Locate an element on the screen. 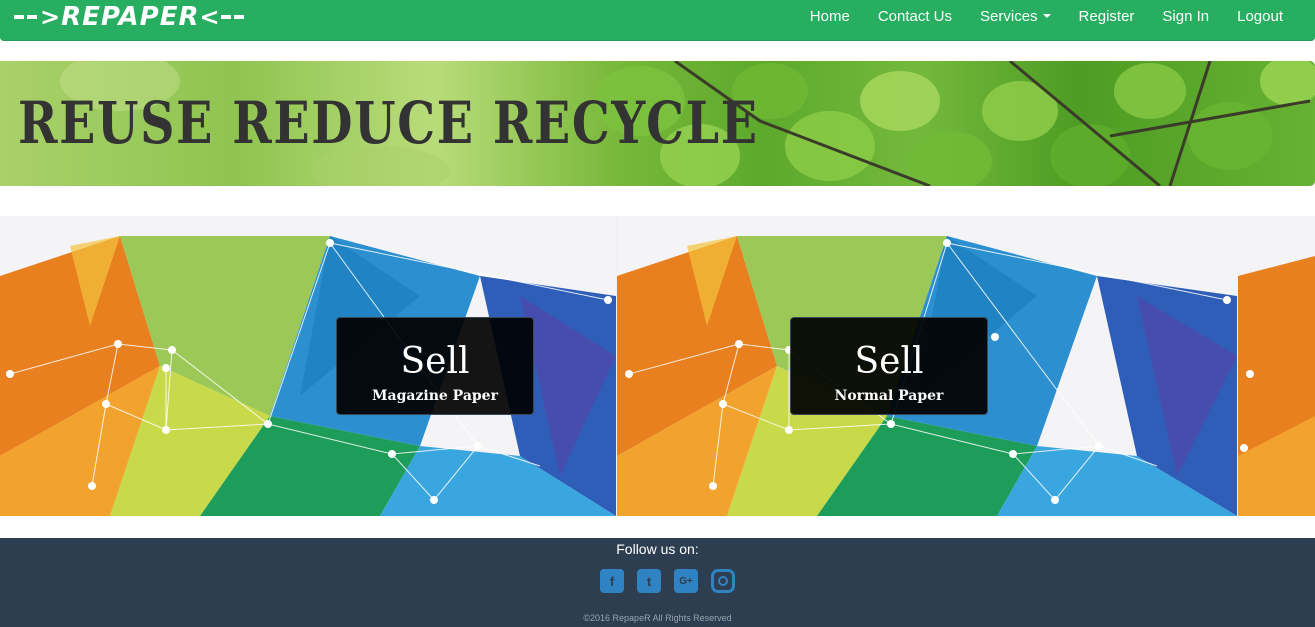 The height and width of the screenshot is (627, 1315). nav-home: Home is located at coordinates (830, 16).